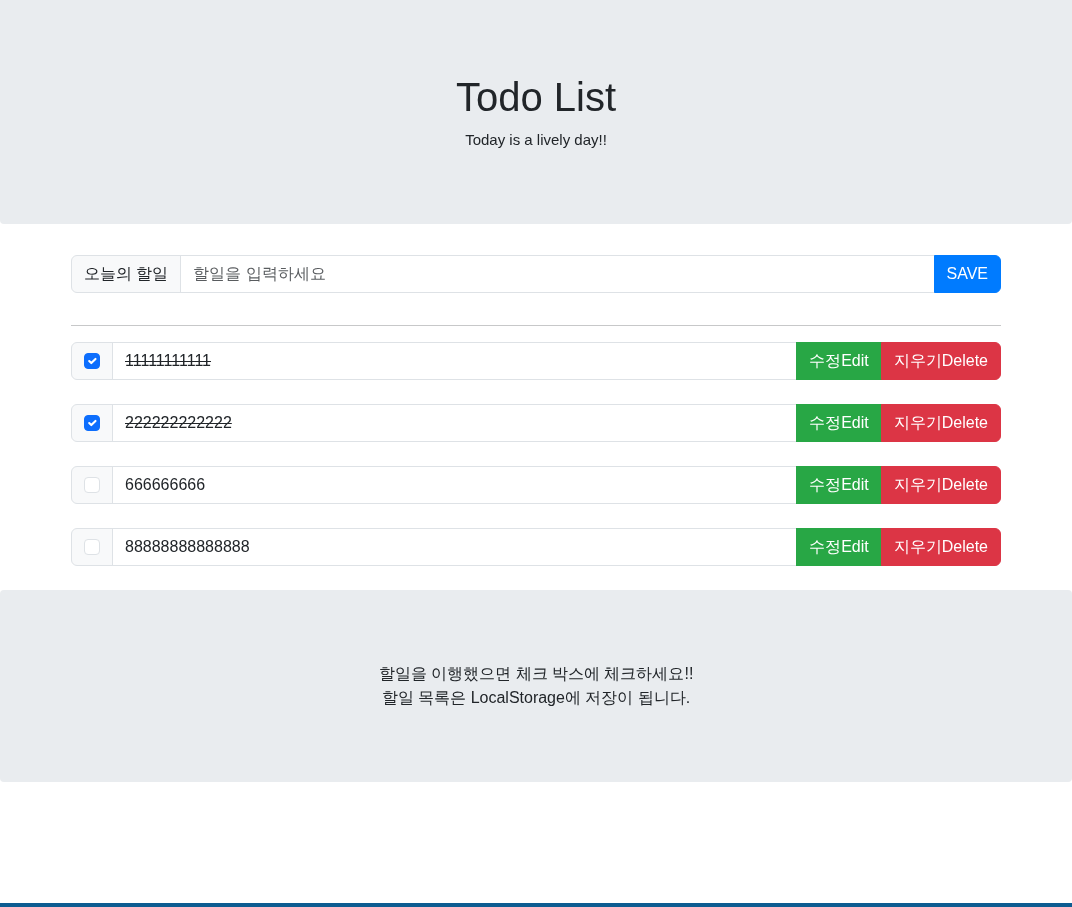 The image size is (1072, 907). I want to click on footer-text: 할일 목록은 LocalStorage에 저장이 됩니다., so click(536, 698).